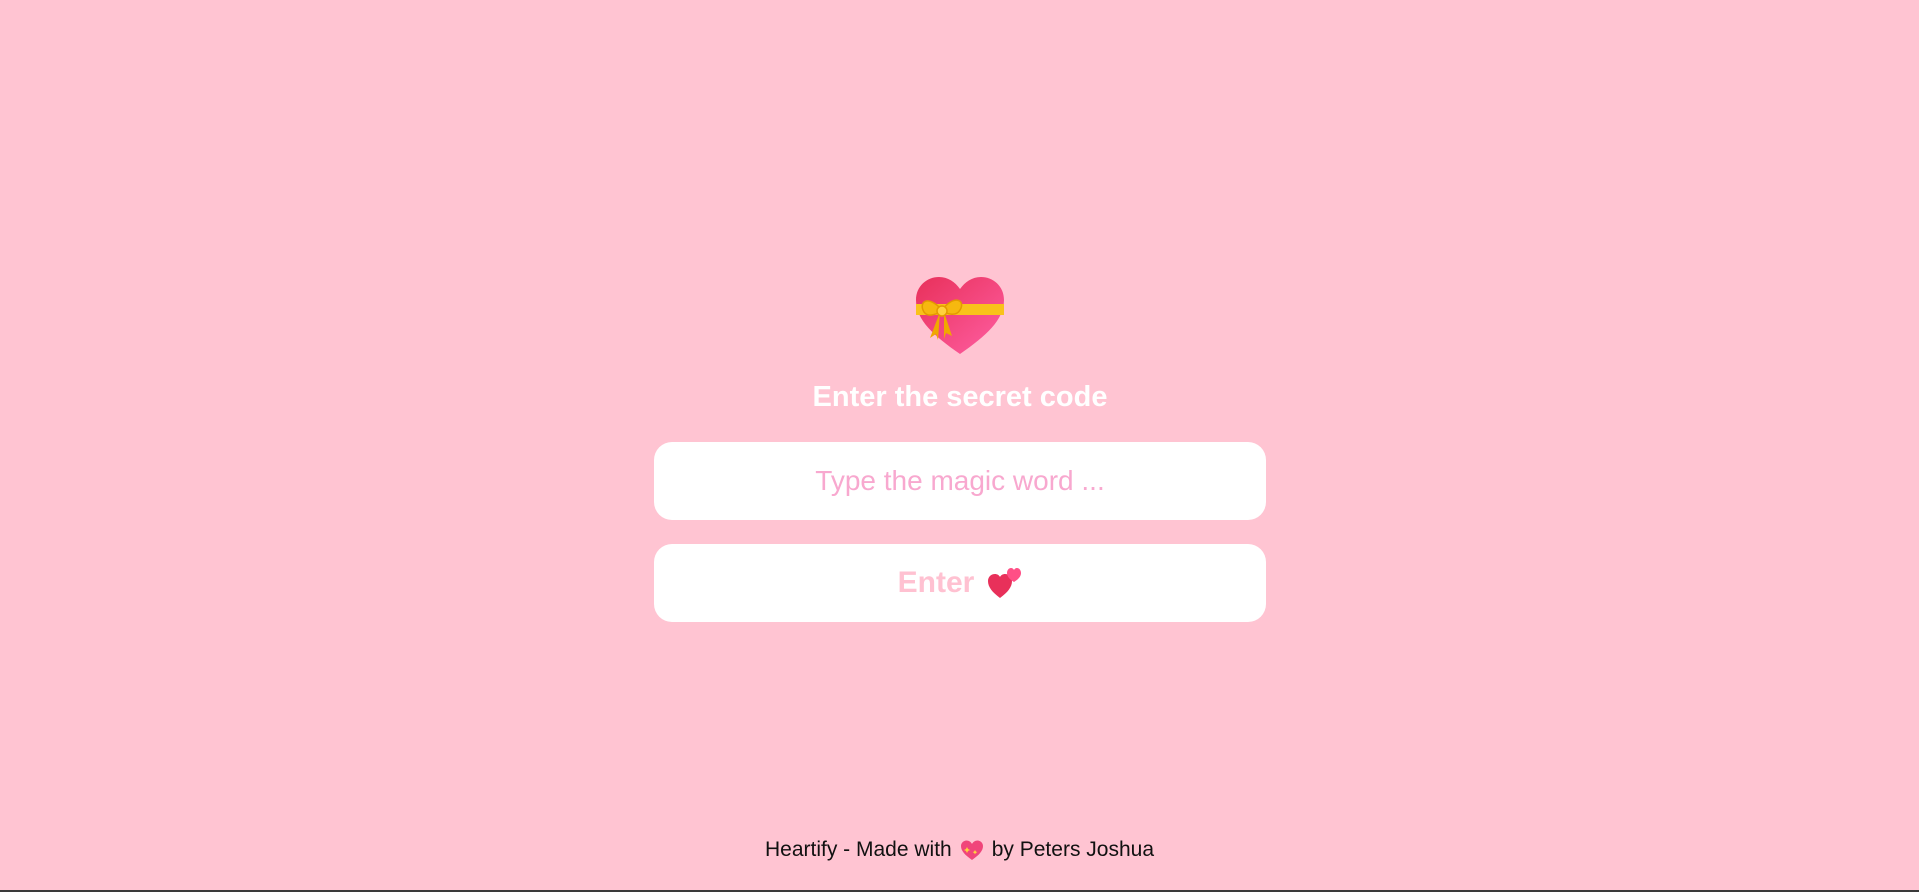 The image size is (1919, 892). Describe the element at coordinates (960, 481) in the screenshot. I see `secret-code-input` at that location.